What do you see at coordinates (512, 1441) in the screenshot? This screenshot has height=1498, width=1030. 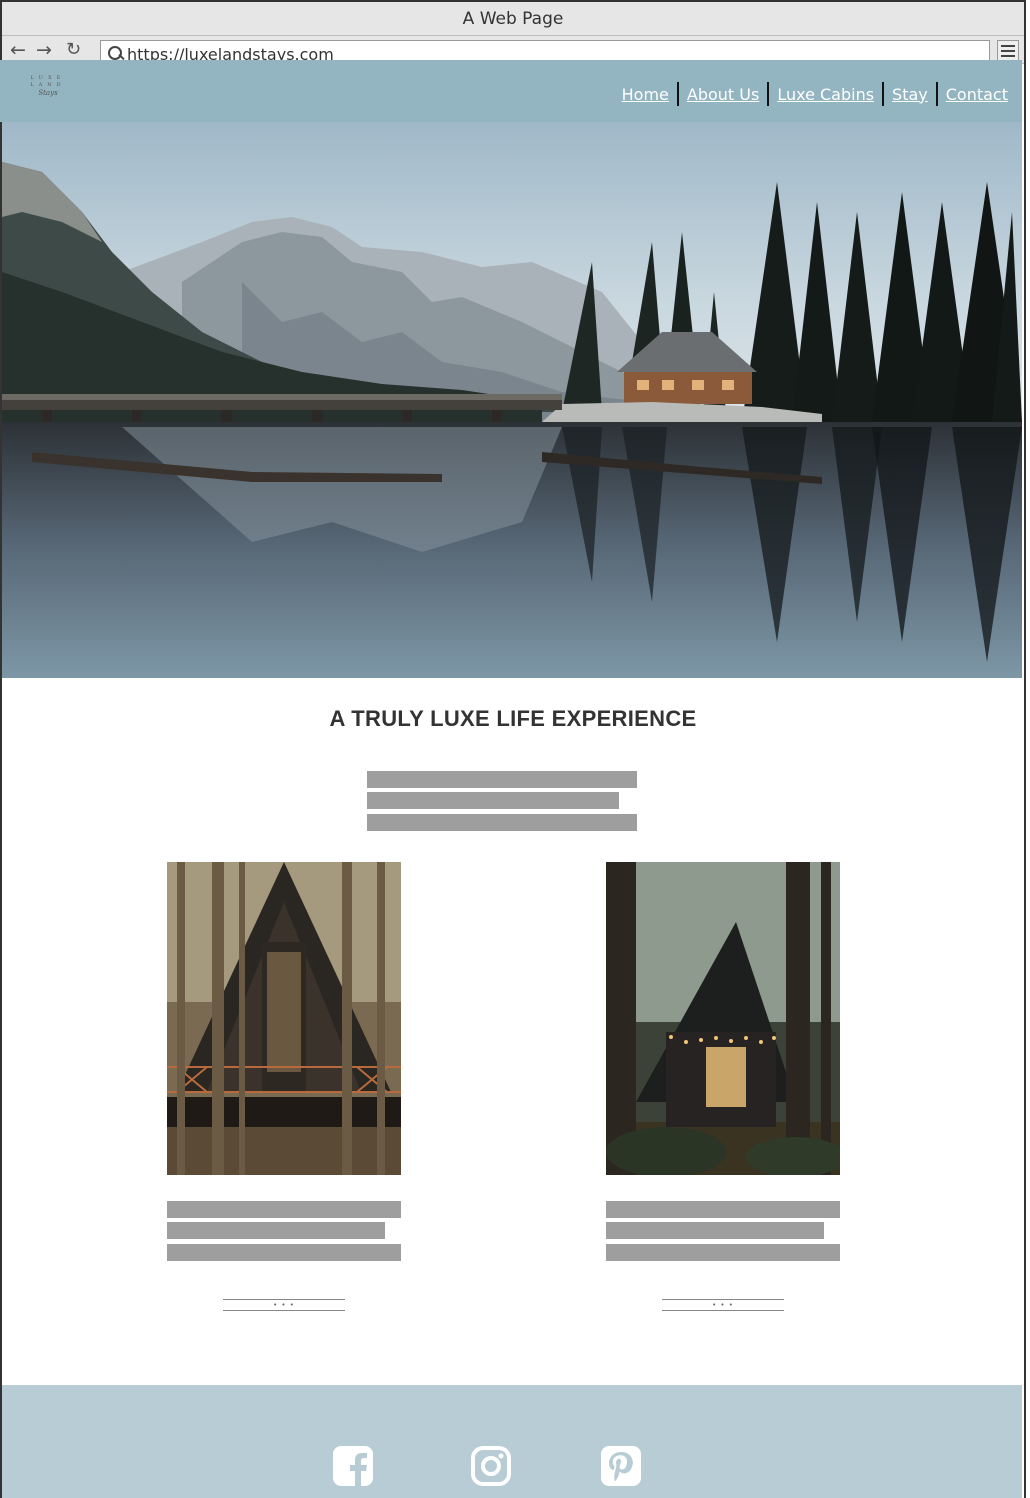 I see `site-footer` at bounding box center [512, 1441].